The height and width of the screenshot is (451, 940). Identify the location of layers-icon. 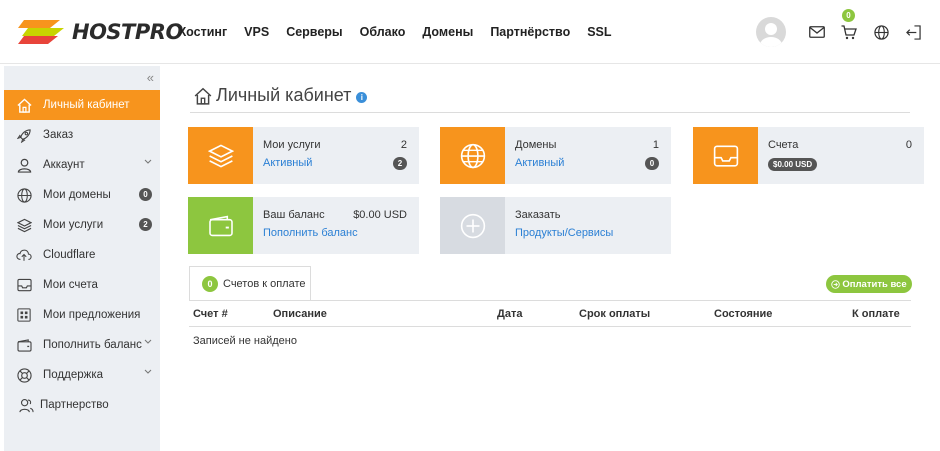
(24, 225).